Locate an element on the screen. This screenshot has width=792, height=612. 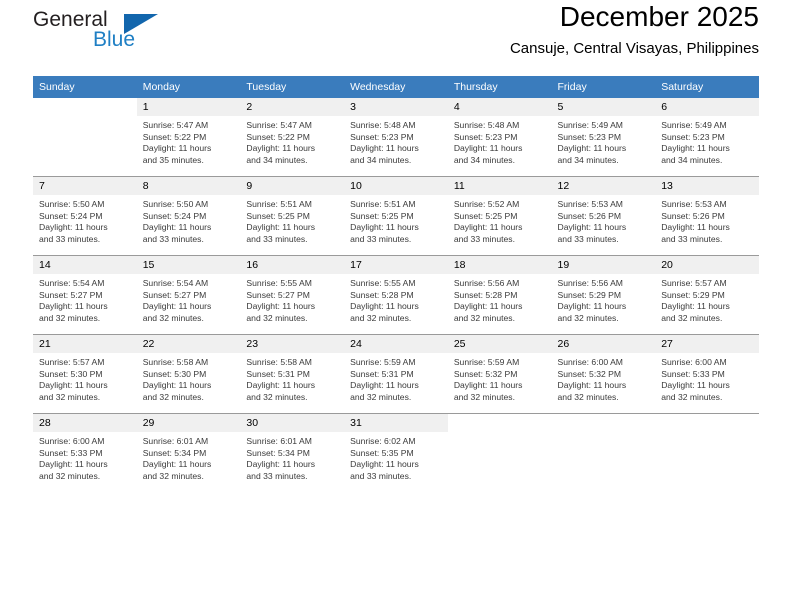
sunrise-text: Sunrise: 5:56 AM is located at coordinates (590, 283).